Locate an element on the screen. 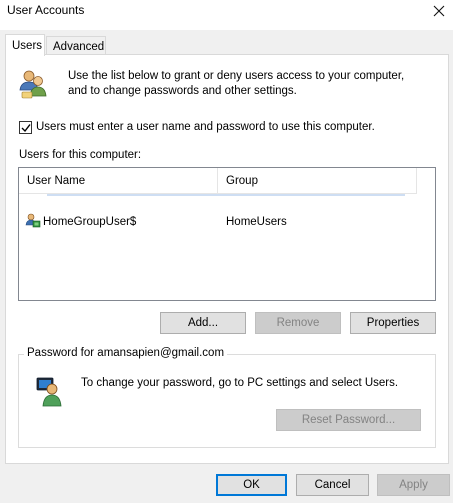 The width and height of the screenshot is (453, 503). checkmark-icon is located at coordinates (26, 127).